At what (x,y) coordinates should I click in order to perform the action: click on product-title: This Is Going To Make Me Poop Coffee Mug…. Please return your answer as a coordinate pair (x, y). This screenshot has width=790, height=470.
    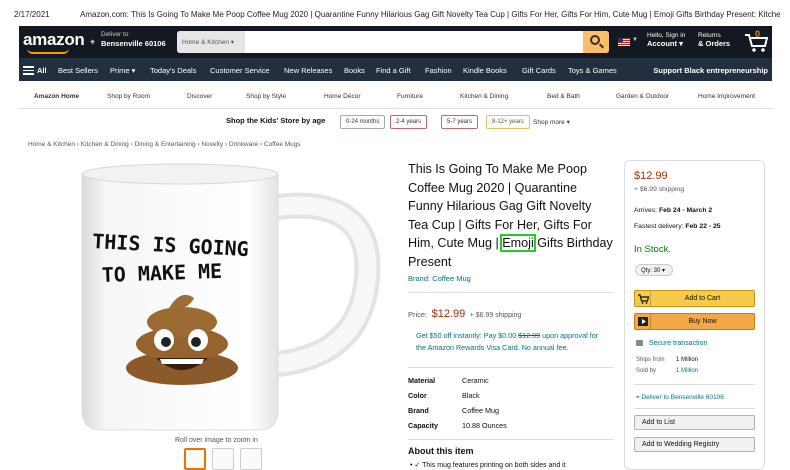
    Looking at the image, I should click on (510, 216).